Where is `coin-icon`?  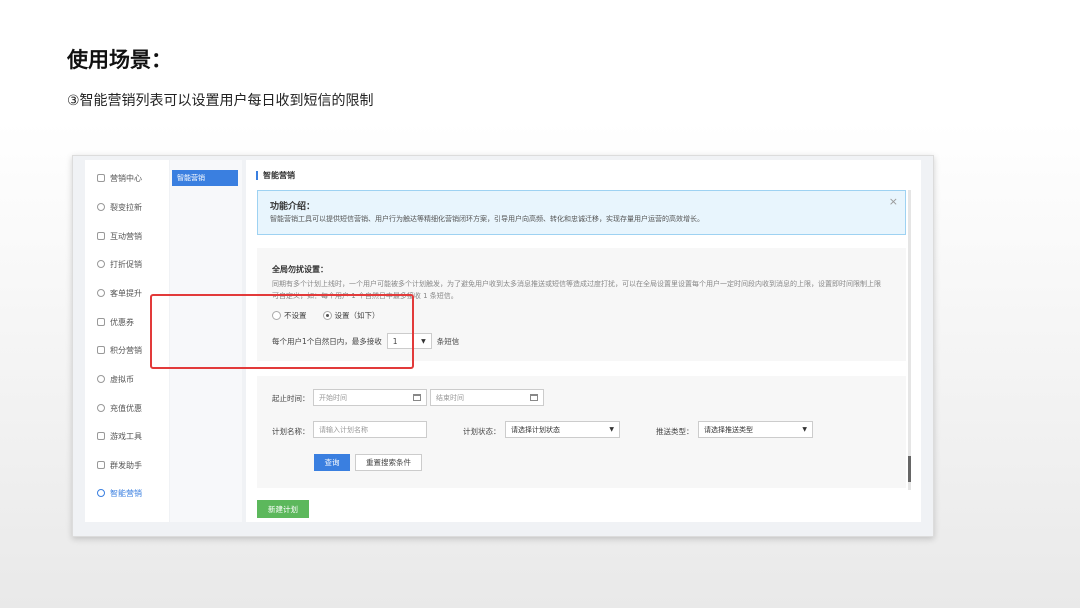
coin-icon is located at coordinates (101, 379).